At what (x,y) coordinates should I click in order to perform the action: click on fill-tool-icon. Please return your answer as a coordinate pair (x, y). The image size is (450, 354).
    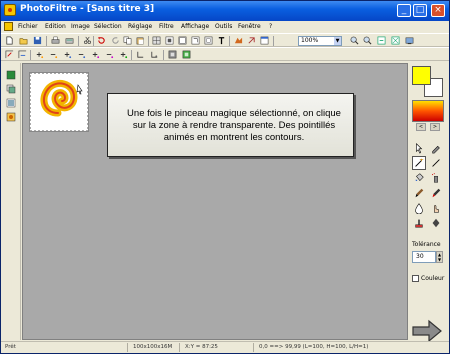
    Looking at the image, I should click on (419, 178).